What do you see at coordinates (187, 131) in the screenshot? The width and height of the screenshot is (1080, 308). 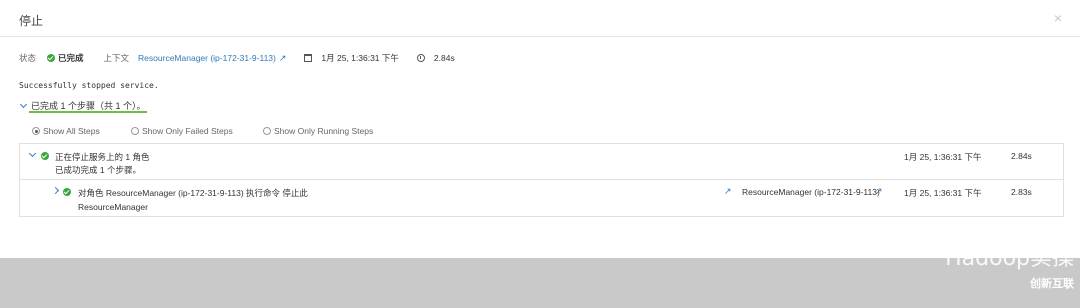 I see `filter-label: Show Only Failed Steps` at bounding box center [187, 131].